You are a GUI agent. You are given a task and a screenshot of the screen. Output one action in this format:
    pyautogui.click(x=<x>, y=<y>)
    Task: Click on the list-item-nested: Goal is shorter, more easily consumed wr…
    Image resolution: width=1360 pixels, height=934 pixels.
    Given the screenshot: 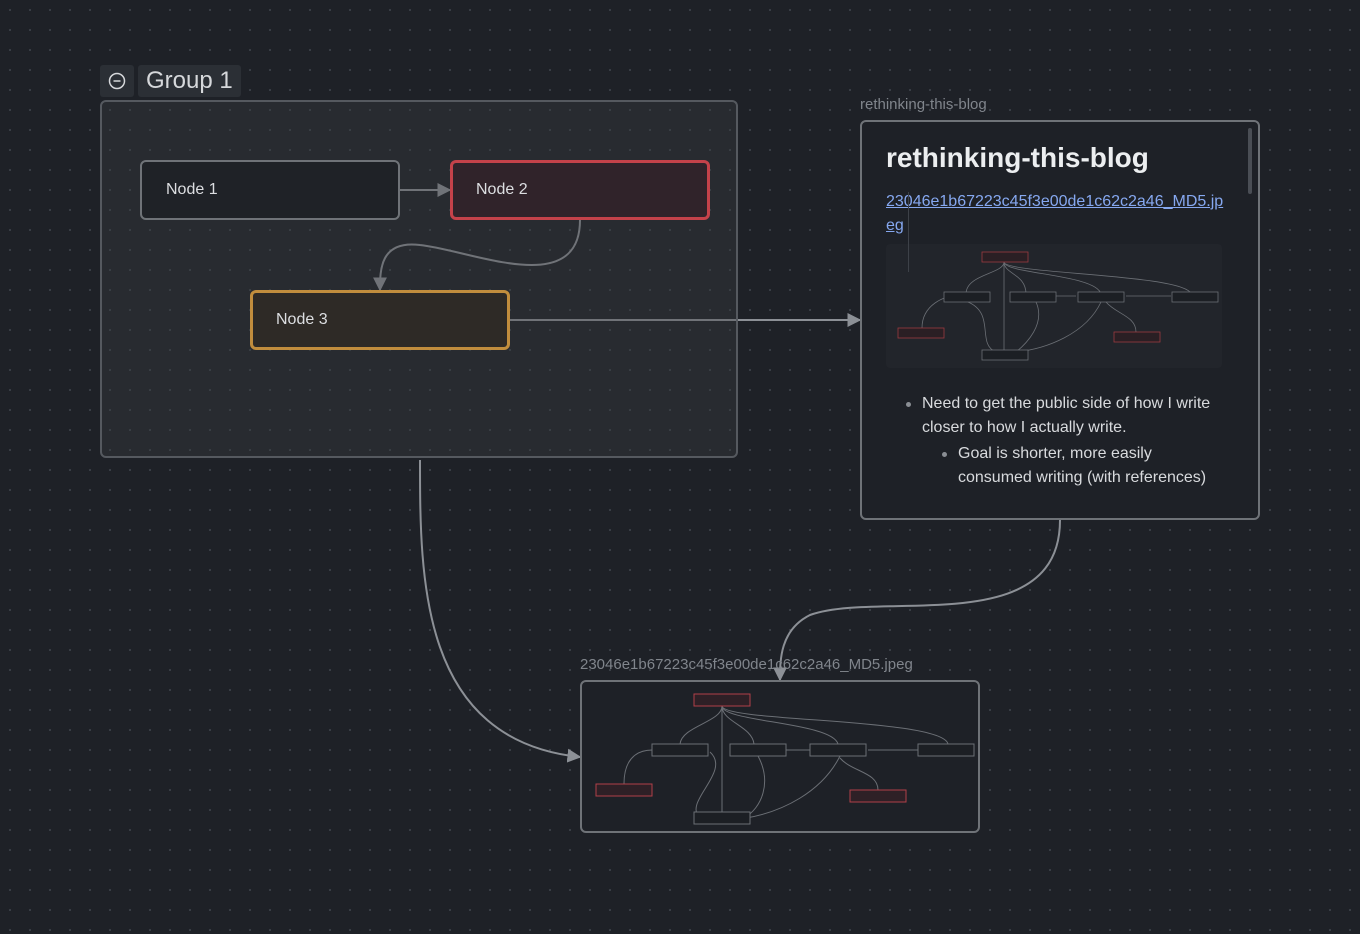 What is the action you would take?
    pyautogui.click(x=1056, y=466)
    